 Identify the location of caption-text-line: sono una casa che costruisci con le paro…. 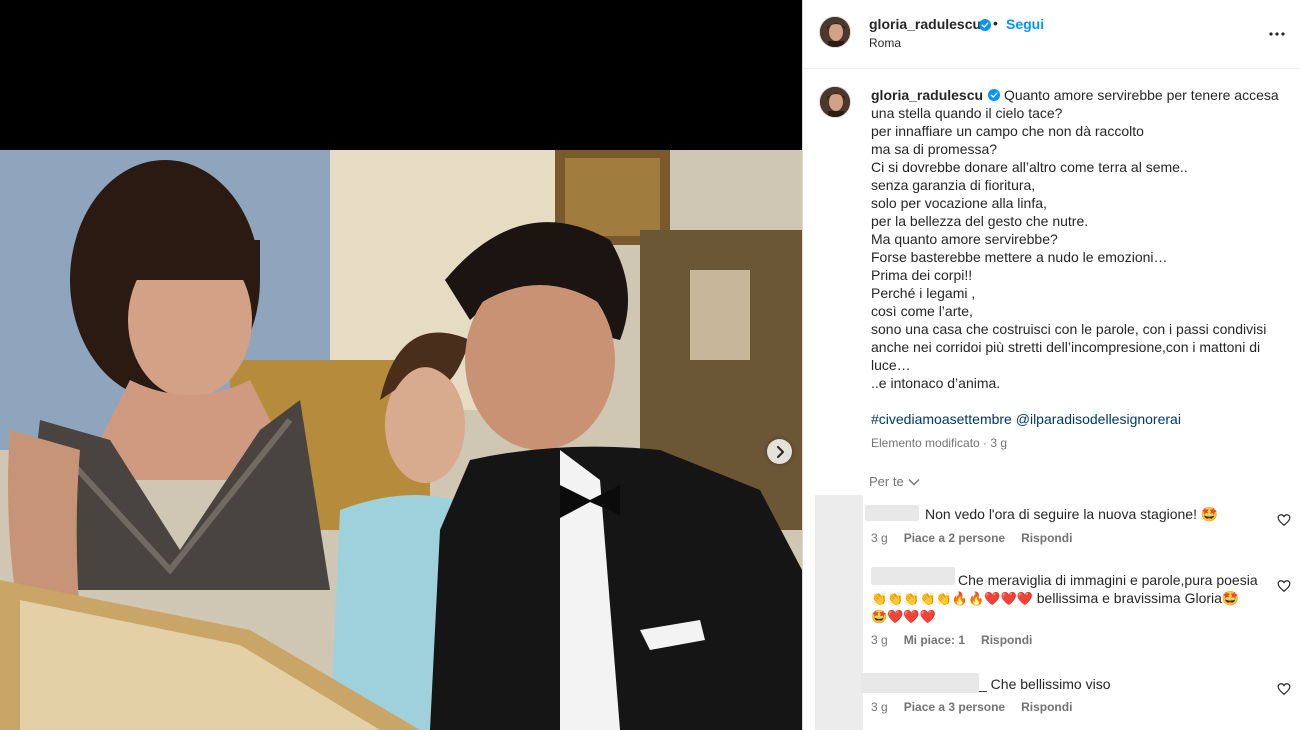
(1069, 329).